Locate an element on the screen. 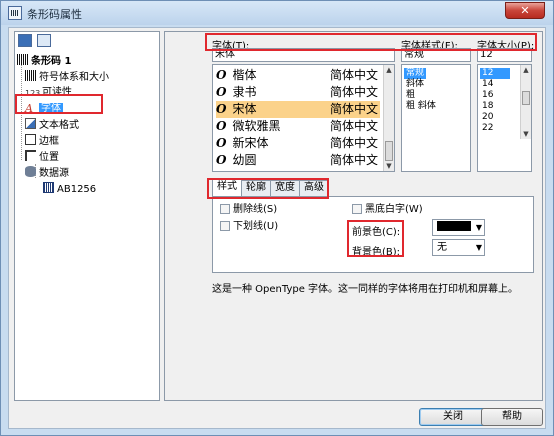 The image size is (554, 436). style-list-item-selected: 常规 is located at coordinates (415, 73).